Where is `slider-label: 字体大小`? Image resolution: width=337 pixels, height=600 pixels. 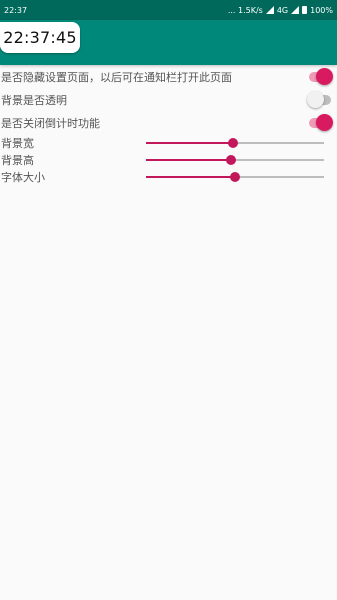 slider-label: 字体大小 is located at coordinates (23, 177).